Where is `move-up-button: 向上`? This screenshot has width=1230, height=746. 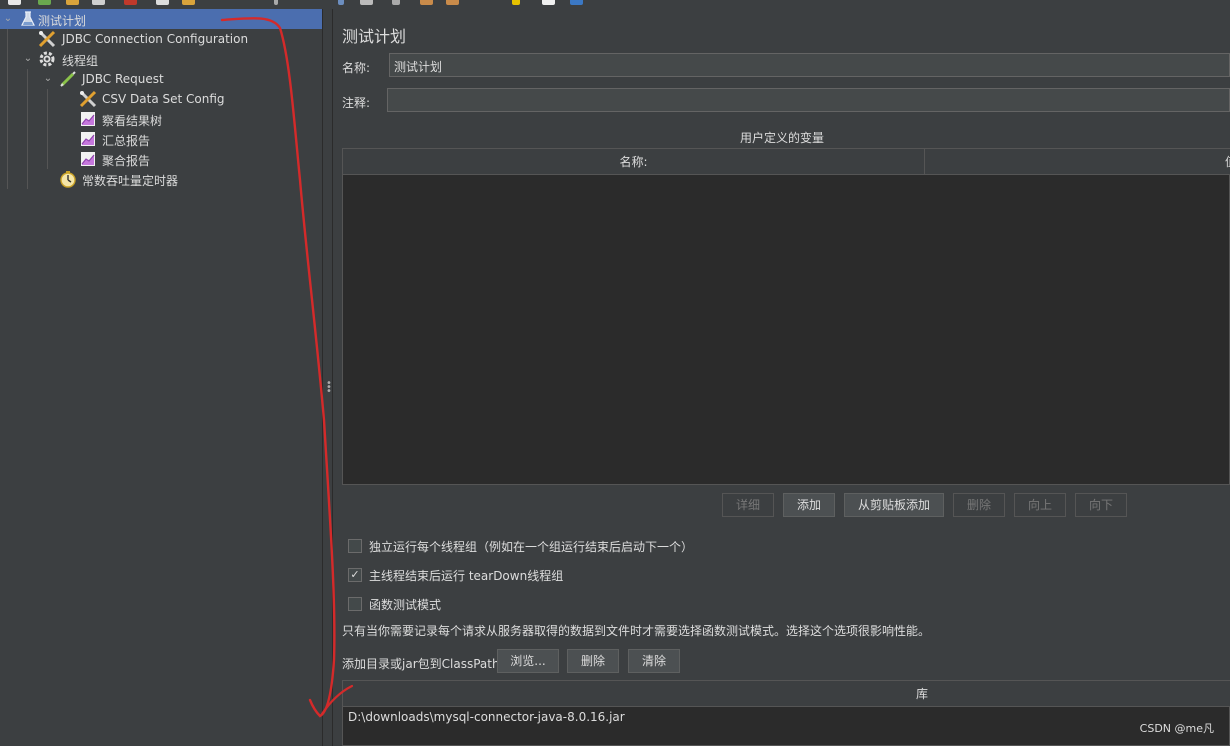 move-up-button: 向上 is located at coordinates (1040, 505).